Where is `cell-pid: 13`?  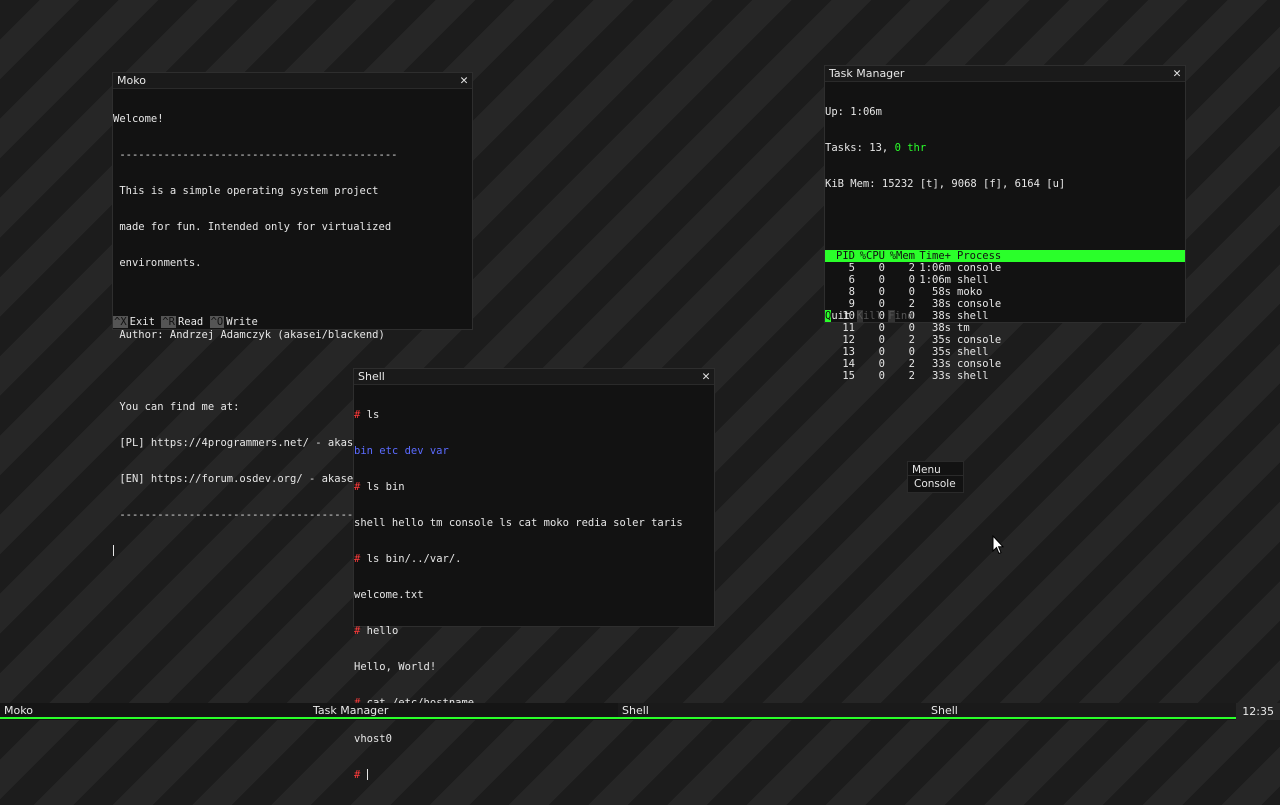 cell-pid: 13 is located at coordinates (848, 352).